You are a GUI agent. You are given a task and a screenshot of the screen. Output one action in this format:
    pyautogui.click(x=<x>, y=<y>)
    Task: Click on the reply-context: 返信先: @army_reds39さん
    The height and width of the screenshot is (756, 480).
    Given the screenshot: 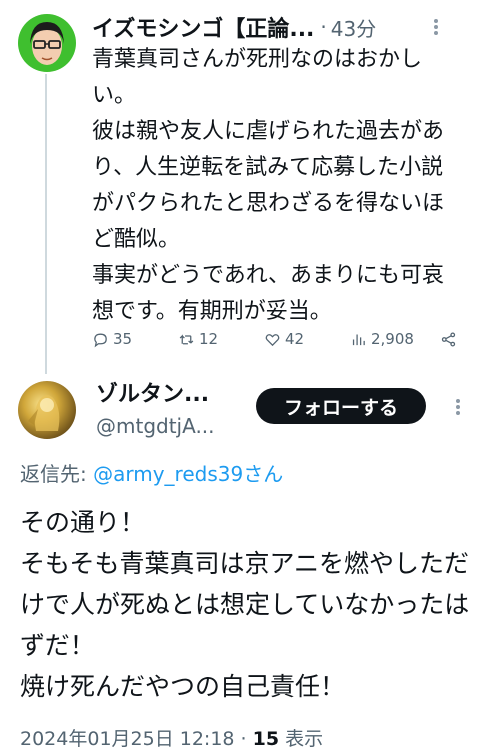 What is the action you would take?
    pyautogui.click(x=151, y=472)
    